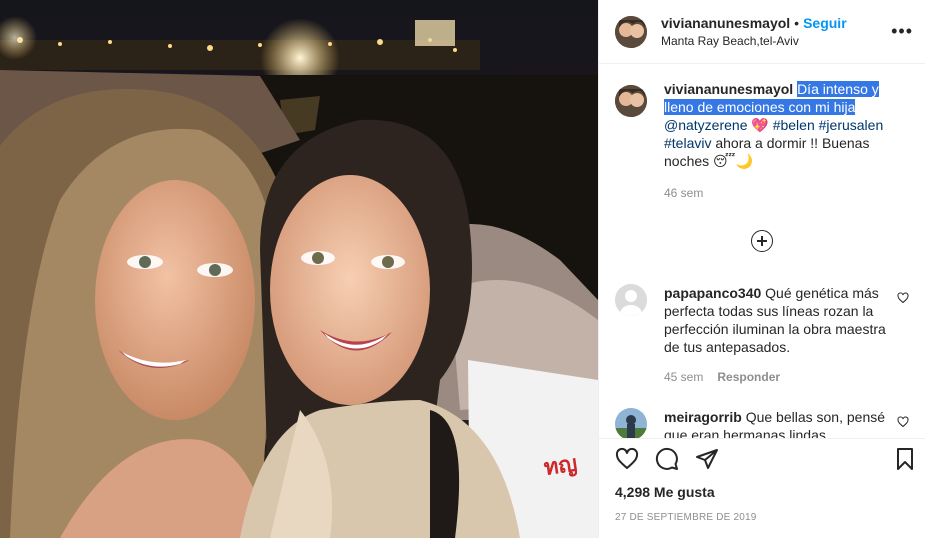 This screenshot has width=925, height=538. I want to click on comment-icon, so click(667, 459).